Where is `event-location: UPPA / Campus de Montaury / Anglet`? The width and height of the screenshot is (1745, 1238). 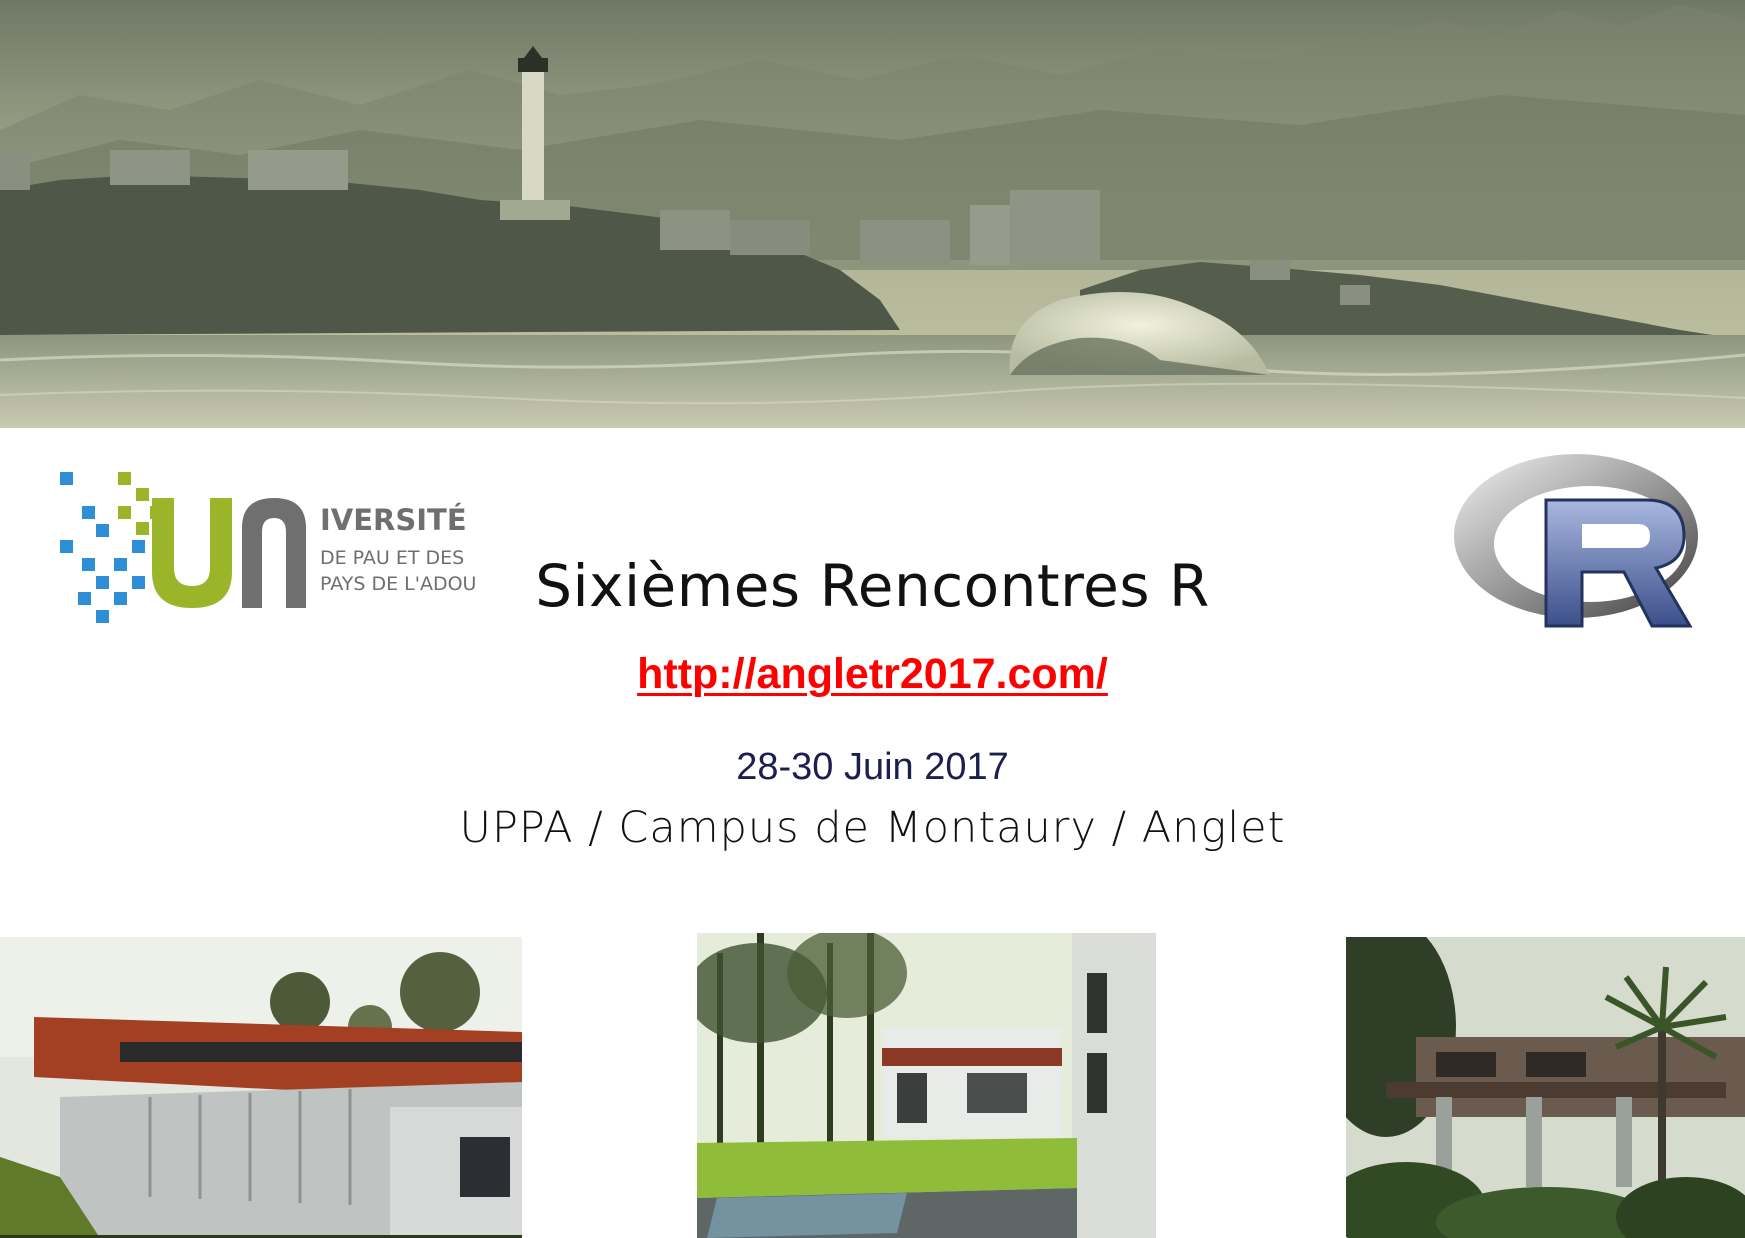 event-location: UPPA / Campus de Montaury / Anglet is located at coordinates (872, 828).